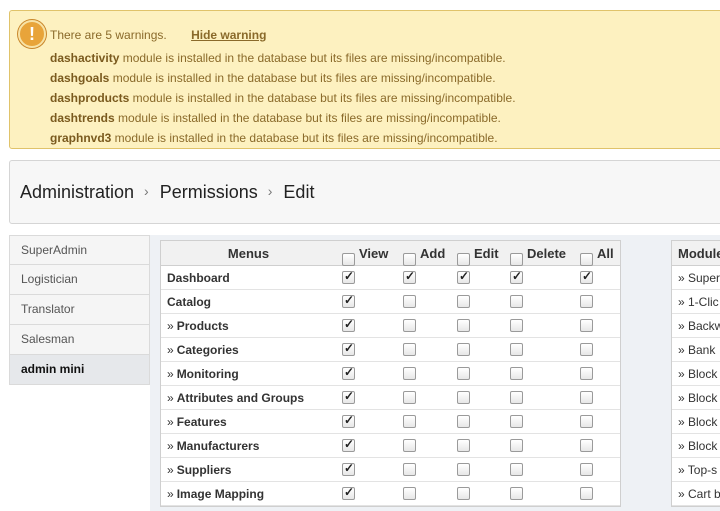 The width and height of the screenshot is (720, 511). Describe the element at coordinates (516, 259) in the screenshot. I see `delete-all-checkbox` at that location.